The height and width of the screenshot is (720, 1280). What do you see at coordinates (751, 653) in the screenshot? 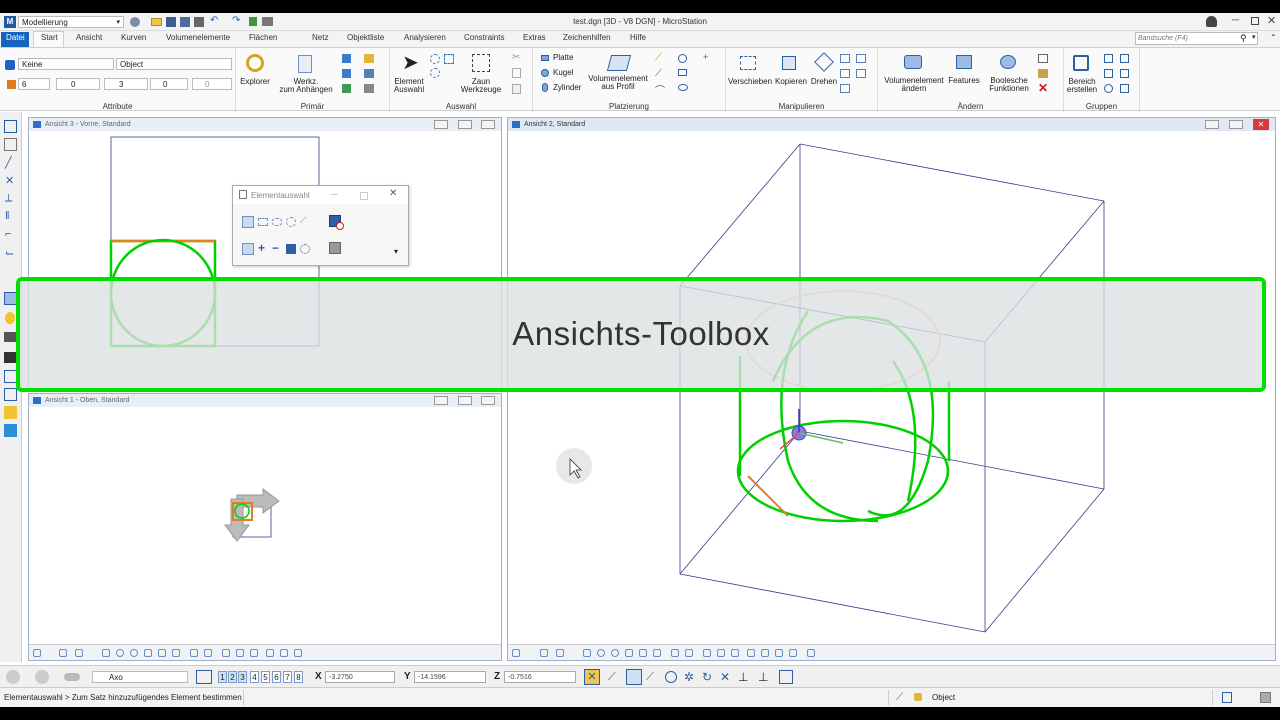
I see `clip-volume-icon` at bounding box center [751, 653].